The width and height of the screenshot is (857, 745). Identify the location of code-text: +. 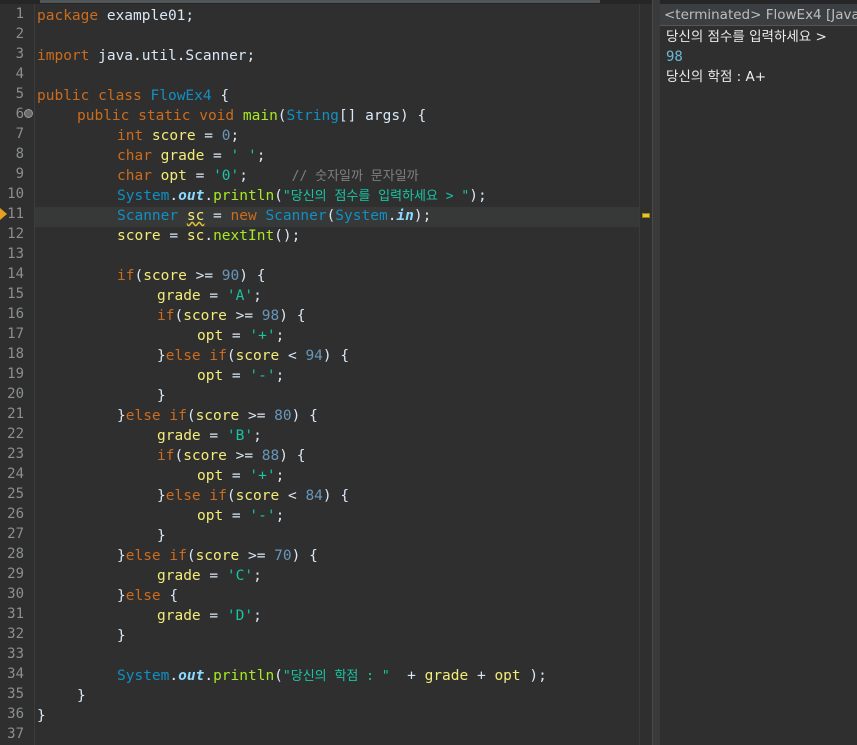
(407, 676).